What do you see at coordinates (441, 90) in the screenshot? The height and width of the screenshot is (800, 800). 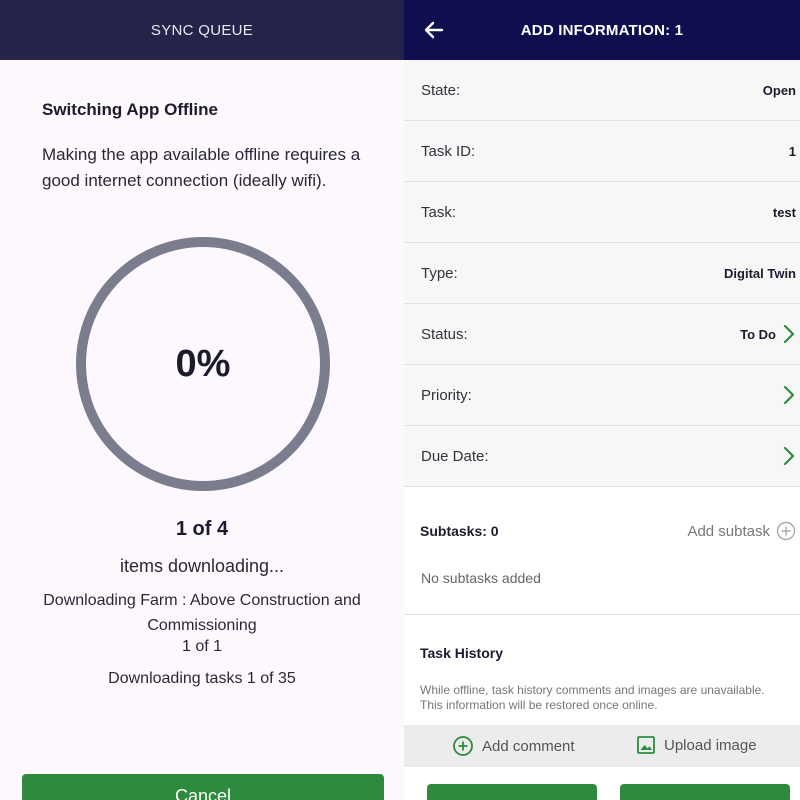 I see `field-label: State:` at bounding box center [441, 90].